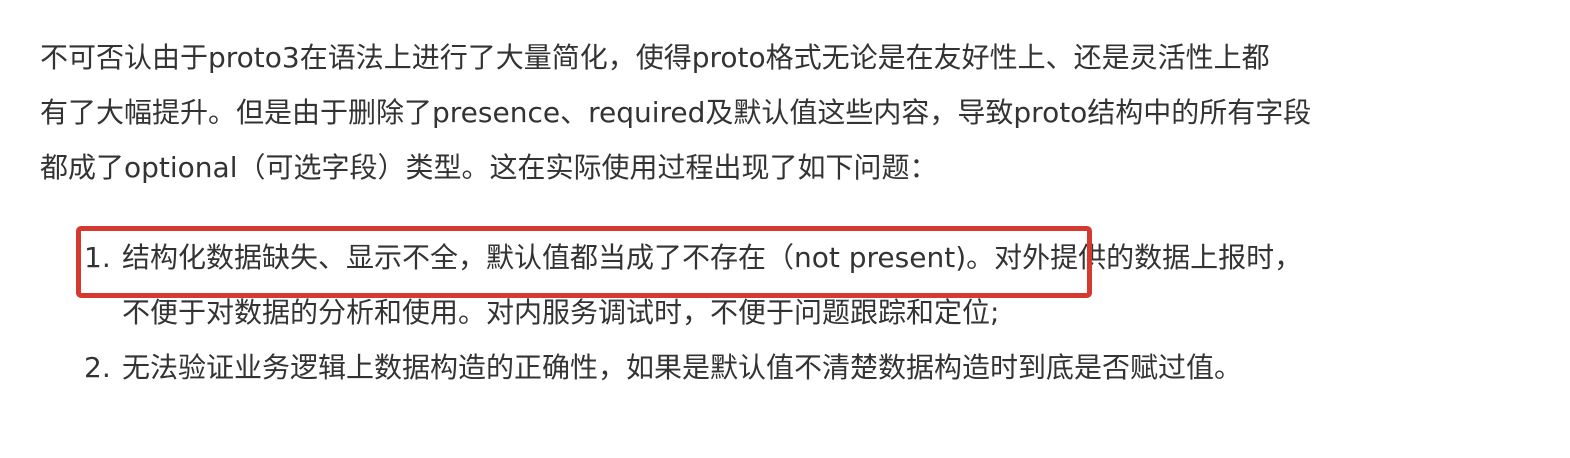  I want to click on list-item-number: 2., so click(97, 367).